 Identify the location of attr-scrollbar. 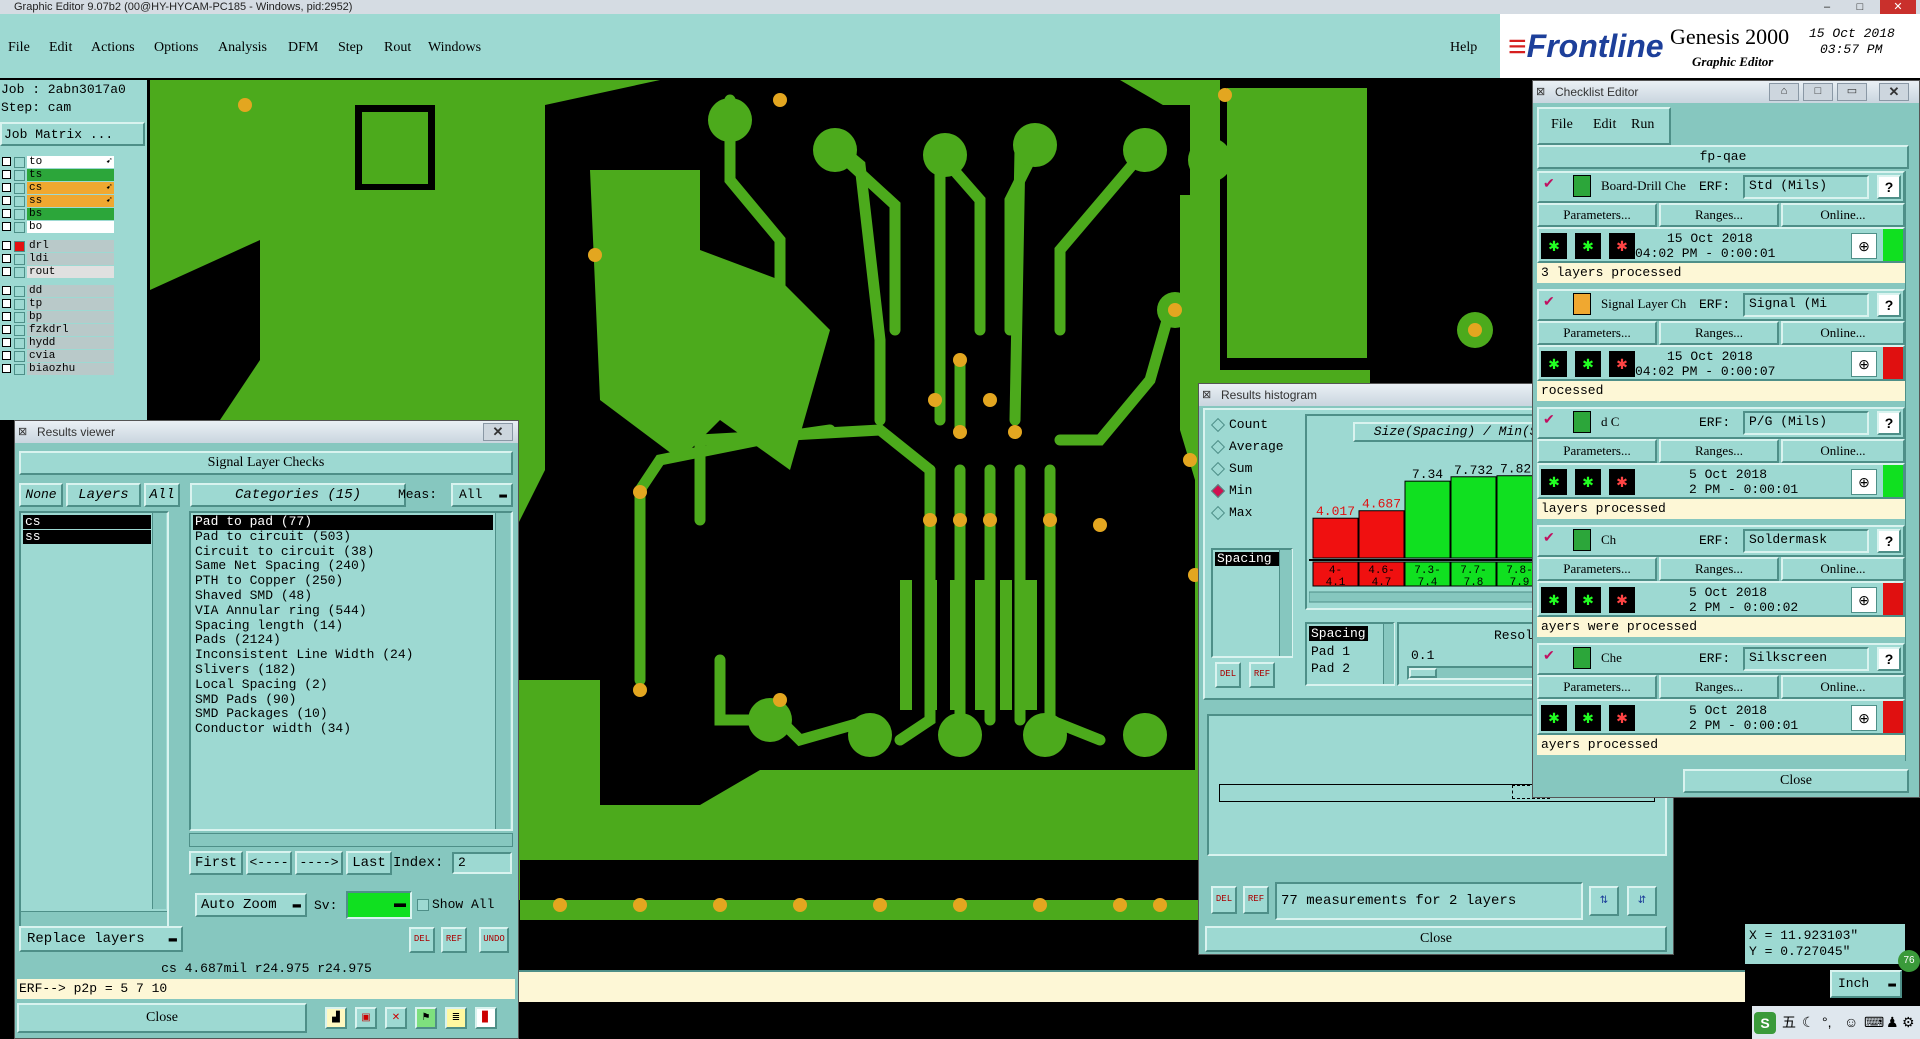
(1388, 654).